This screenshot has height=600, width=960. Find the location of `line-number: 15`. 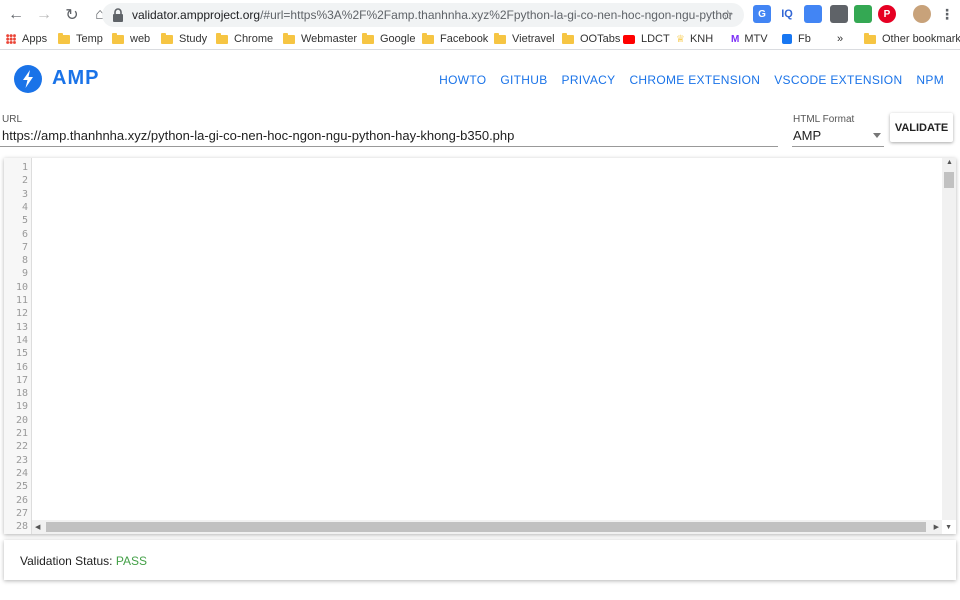

line-number: 15 is located at coordinates (21, 354).